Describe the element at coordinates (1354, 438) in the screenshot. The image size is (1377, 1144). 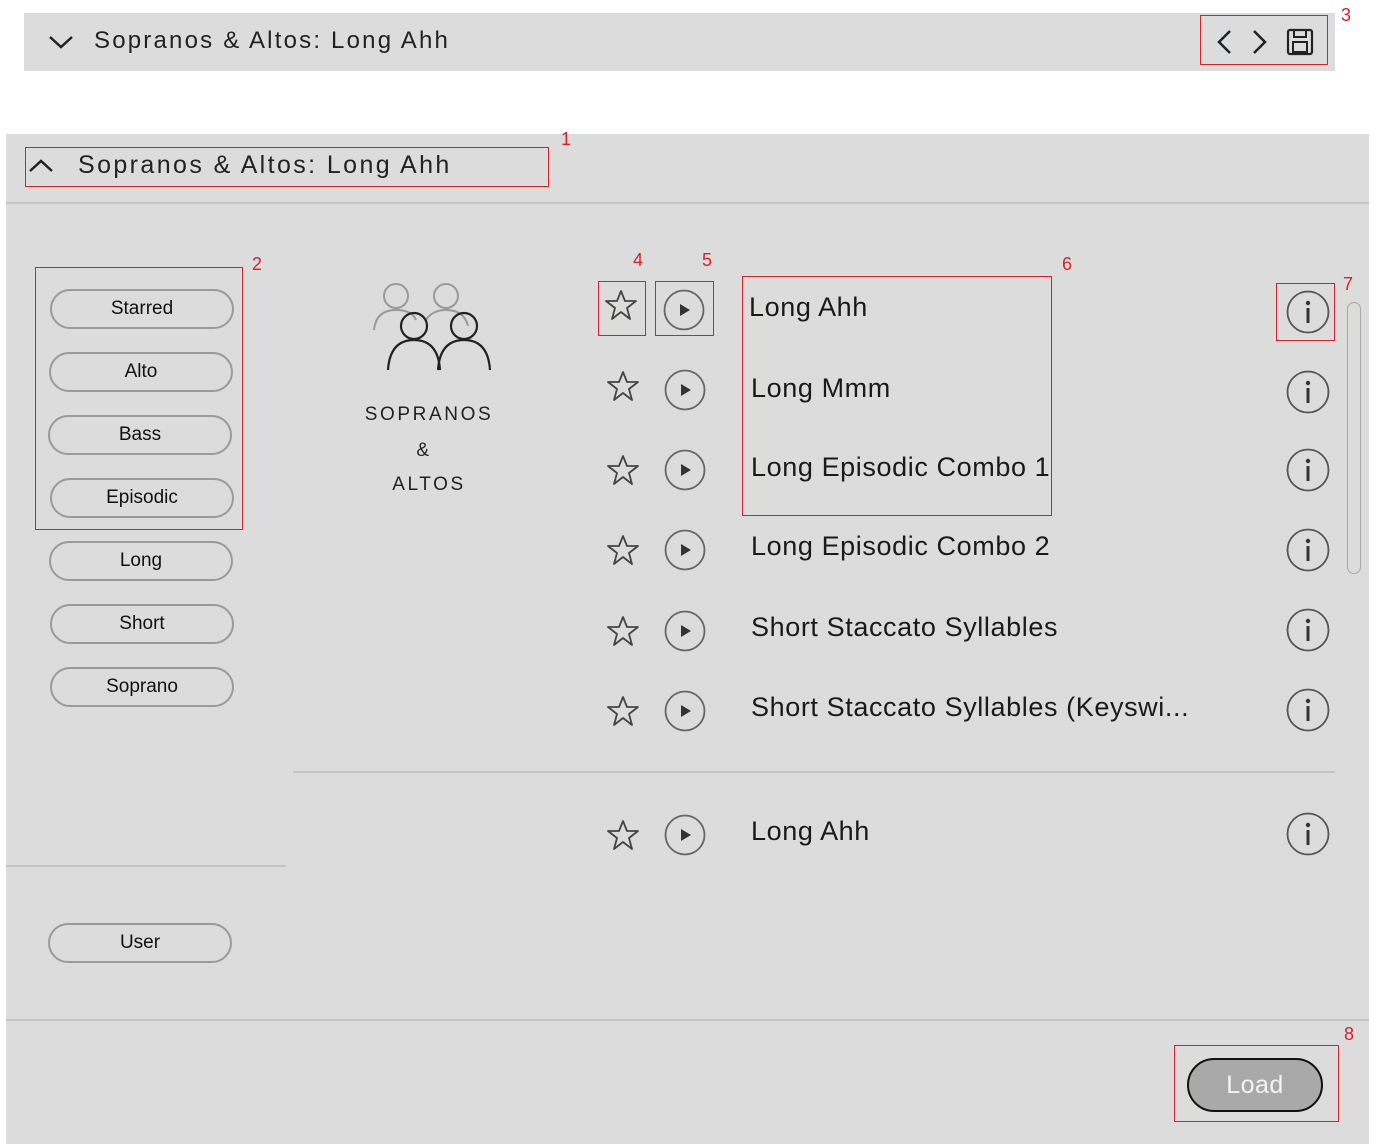
I see `list-scrollbar` at that location.